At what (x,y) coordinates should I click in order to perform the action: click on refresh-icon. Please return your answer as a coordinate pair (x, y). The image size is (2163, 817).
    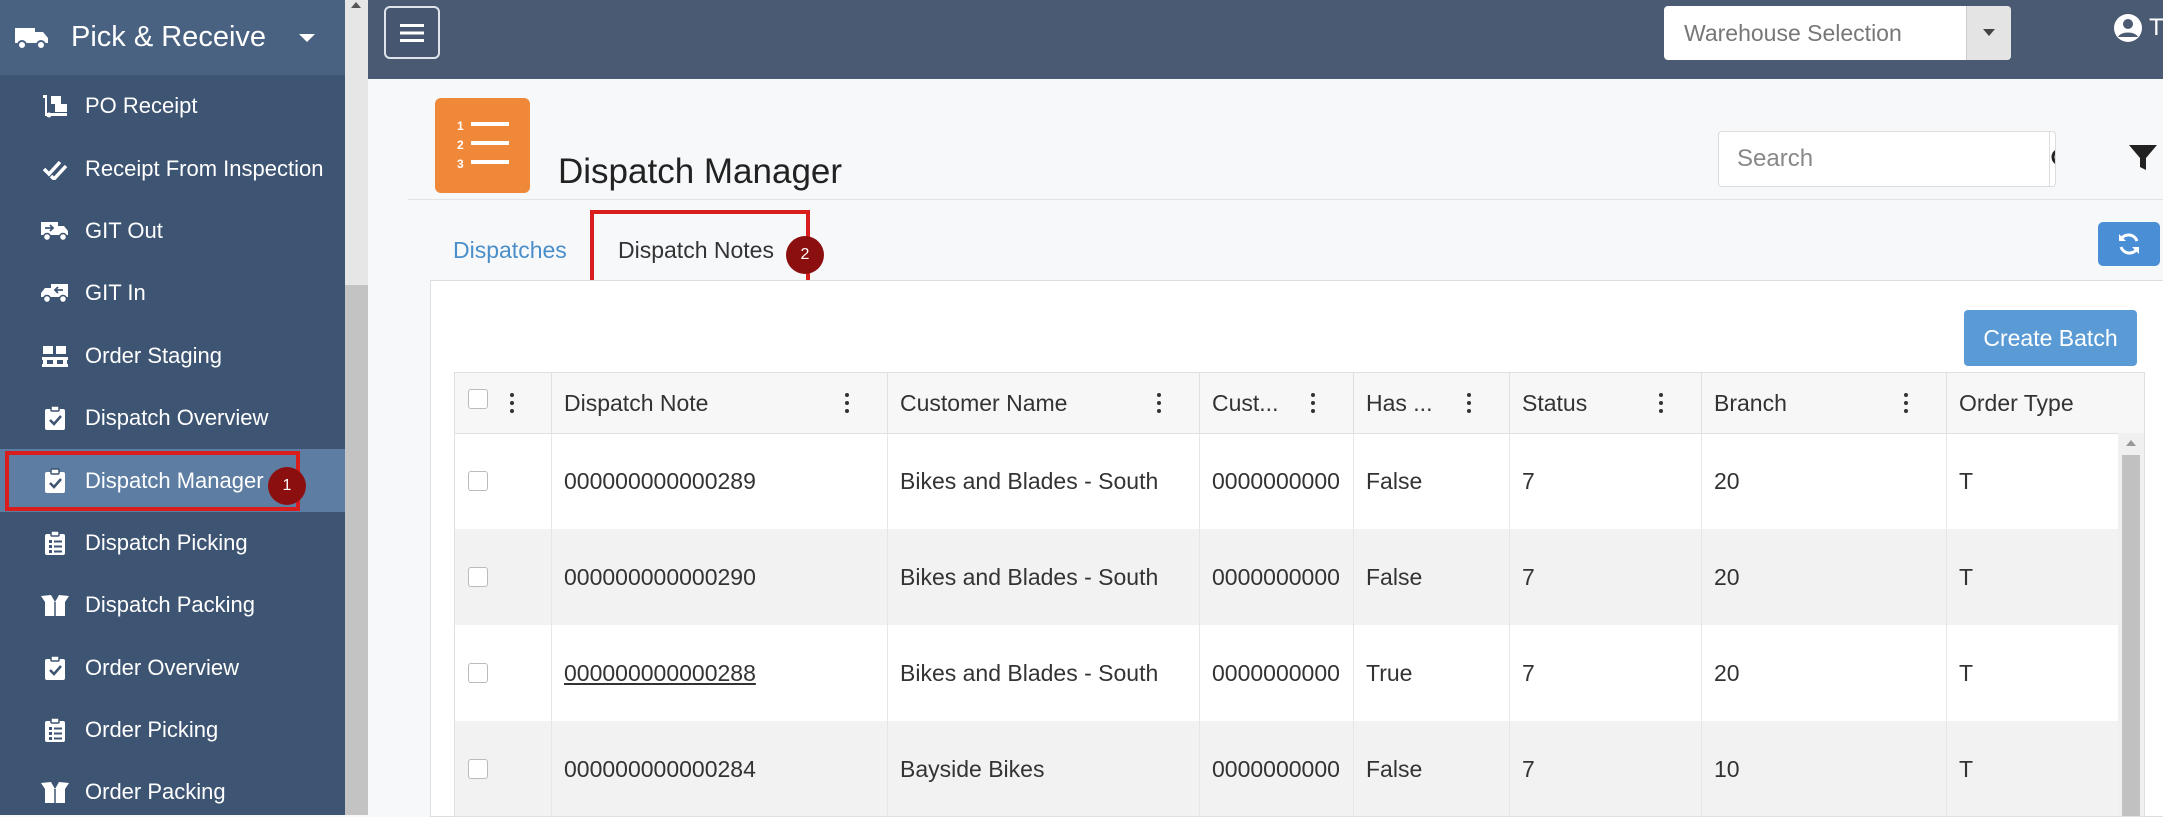
    Looking at the image, I should click on (2129, 244).